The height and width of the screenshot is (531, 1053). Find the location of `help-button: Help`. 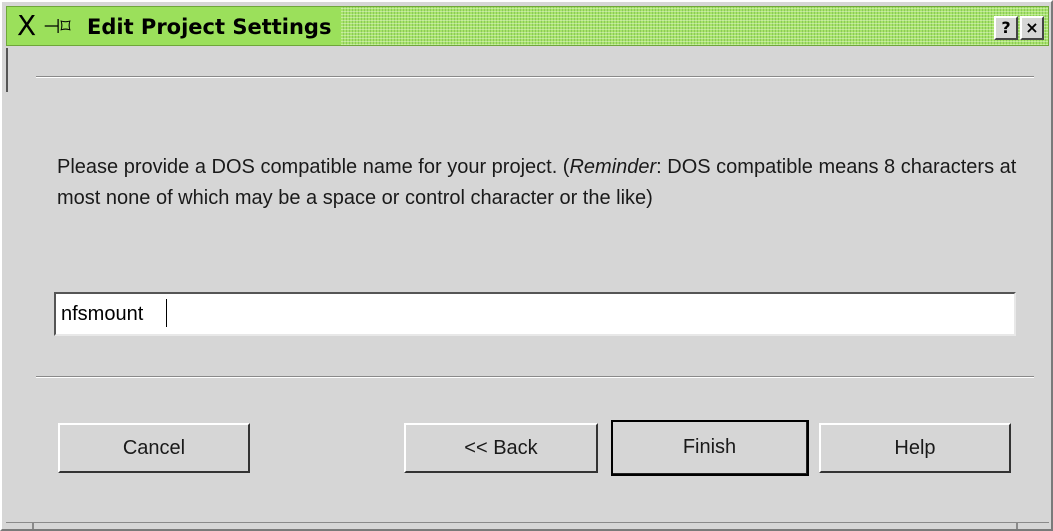

help-button: Help is located at coordinates (915, 448).